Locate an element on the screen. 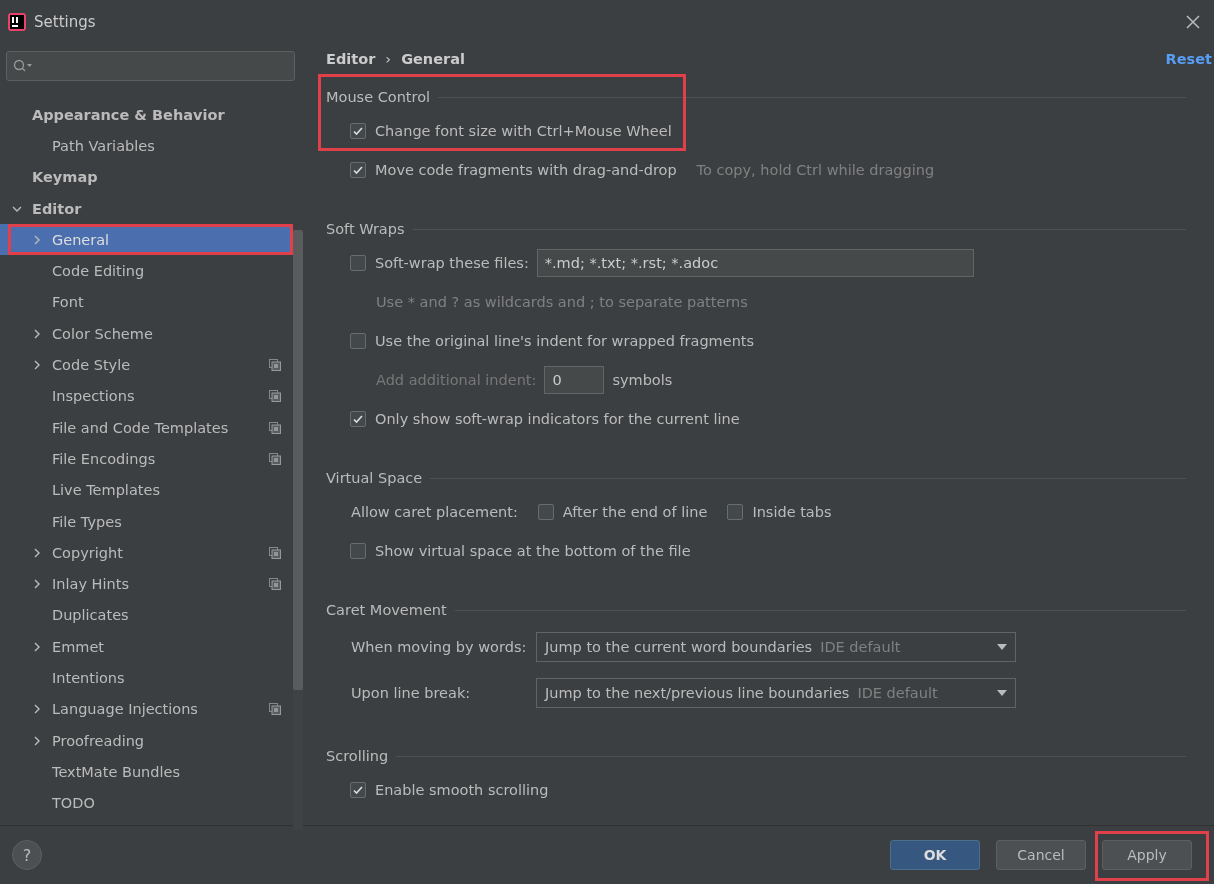 Image resolution: width=1214 pixels, height=884 pixels. dialog-button: OK is located at coordinates (935, 855).